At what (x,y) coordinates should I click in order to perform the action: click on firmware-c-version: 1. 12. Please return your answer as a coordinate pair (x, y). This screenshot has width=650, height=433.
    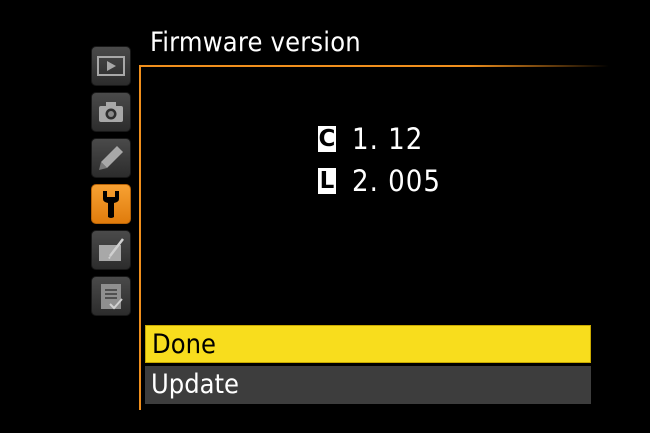
    Looking at the image, I should click on (388, 139).